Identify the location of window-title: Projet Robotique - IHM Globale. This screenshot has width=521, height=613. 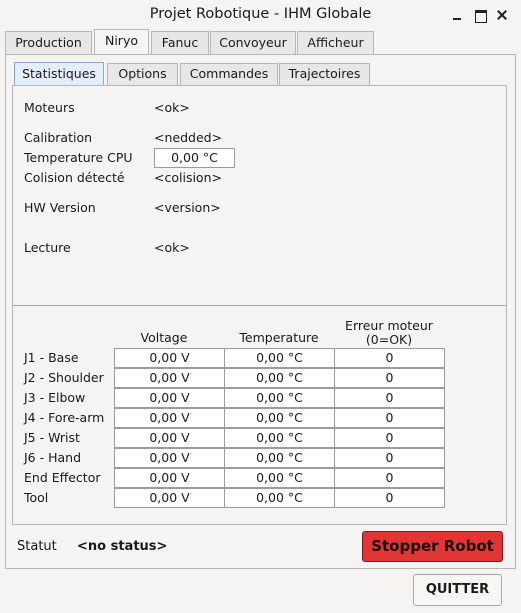
(260, 14).